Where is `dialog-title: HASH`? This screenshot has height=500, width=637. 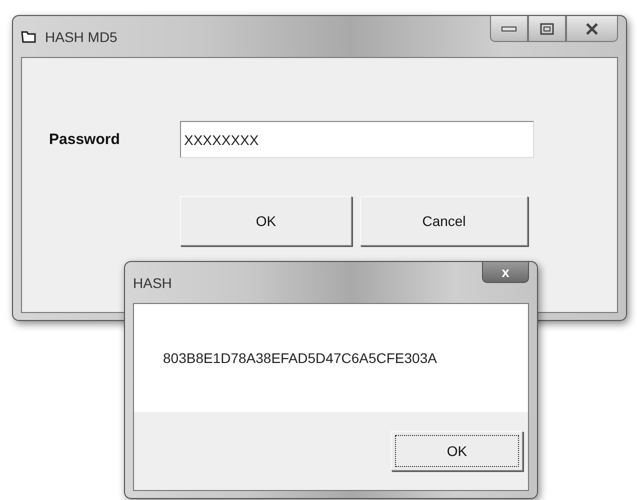 dialog-title: HASH is located at coordinates (152, 282).